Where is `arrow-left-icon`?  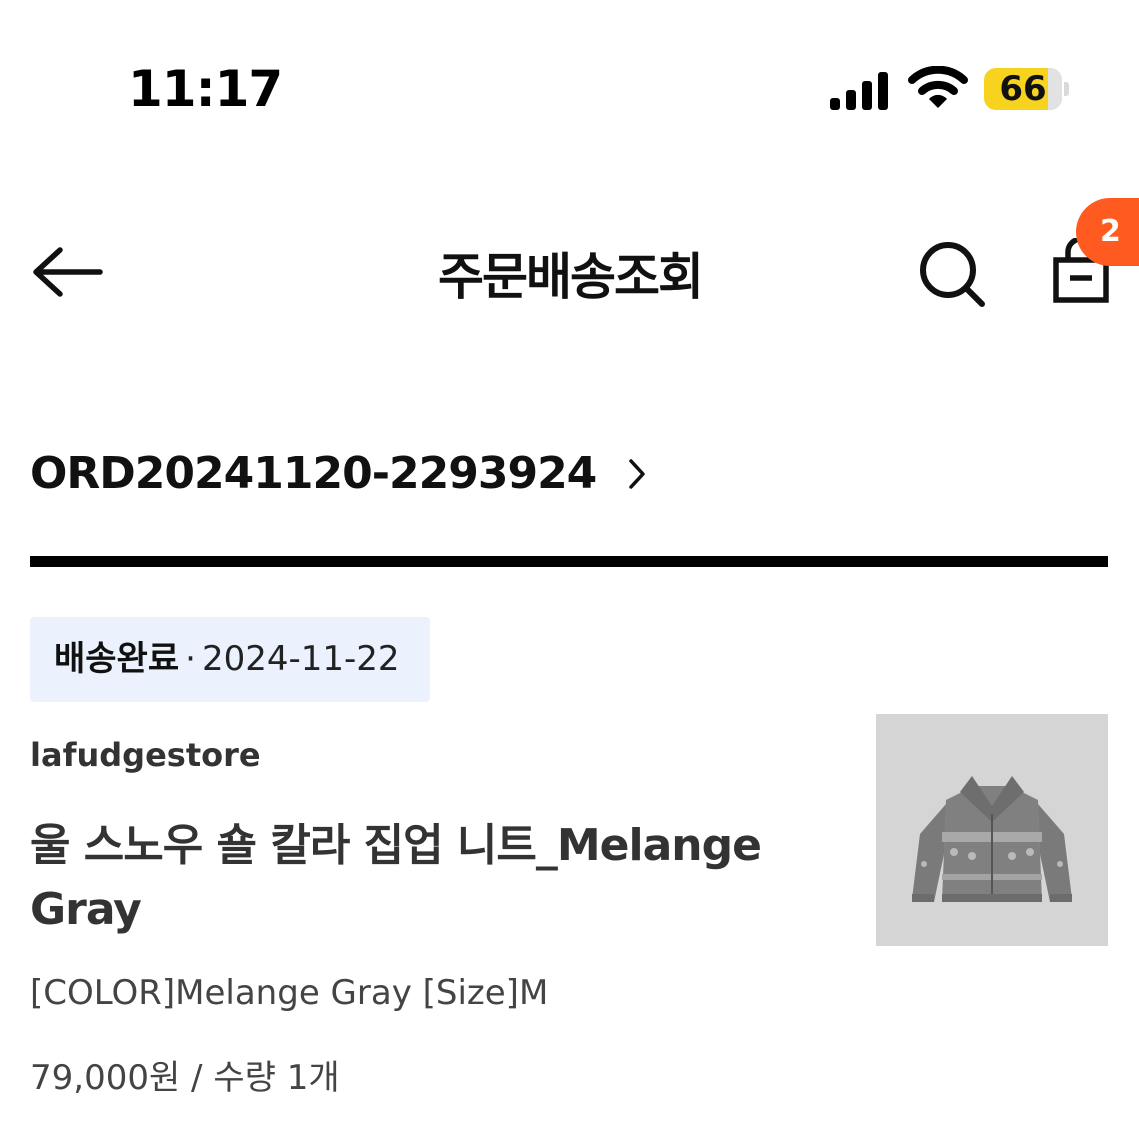 arrow-left-icon is located at coordinates (68, 272).